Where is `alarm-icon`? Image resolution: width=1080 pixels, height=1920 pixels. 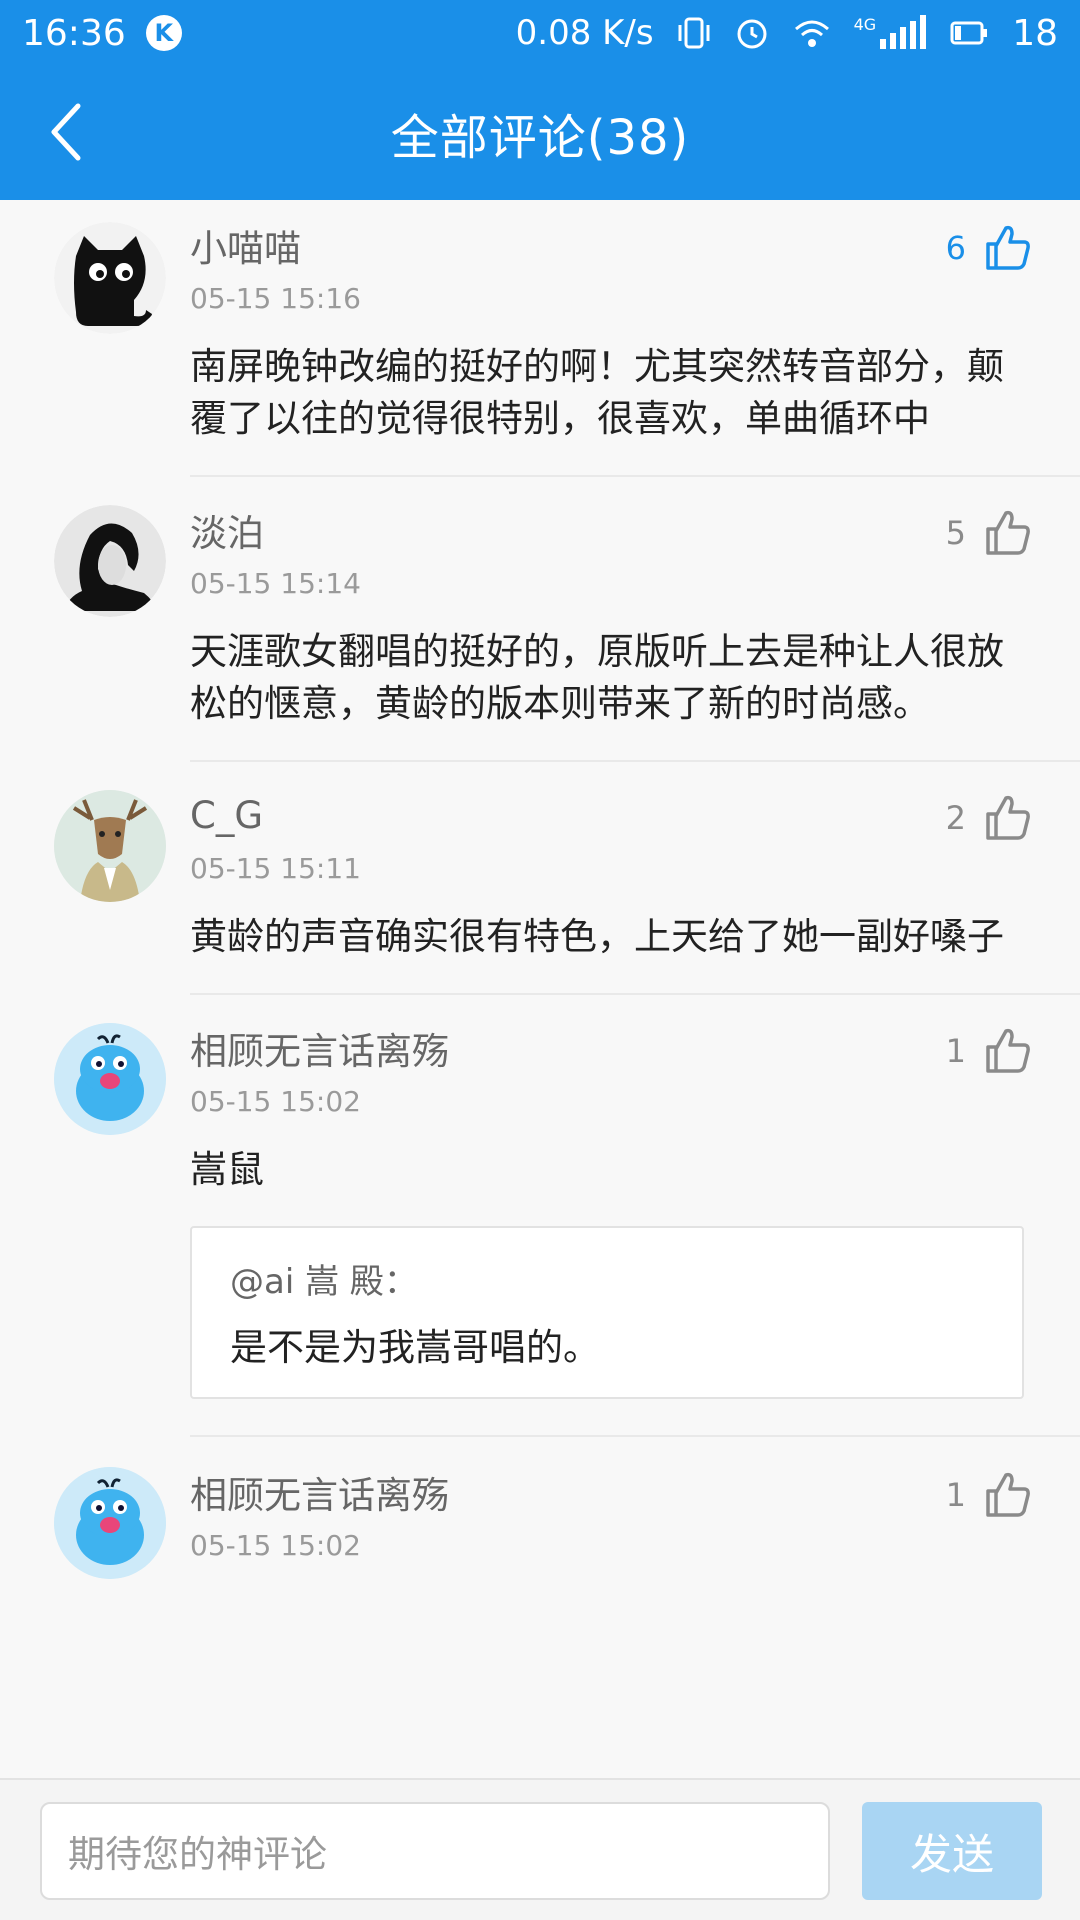
alarm-icon is located at coordinates (752, 33).